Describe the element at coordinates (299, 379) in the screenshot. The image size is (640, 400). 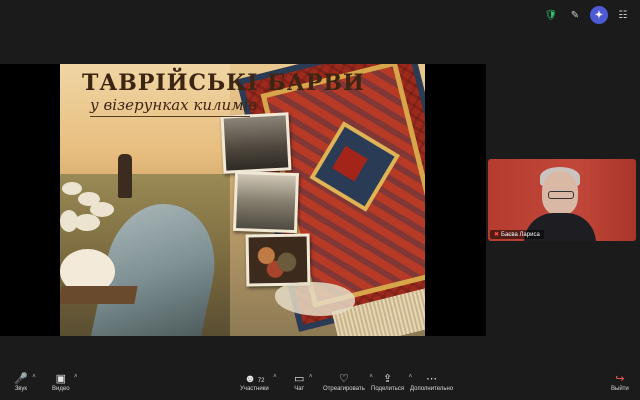
I see `chat-icon: ▭` at that location.